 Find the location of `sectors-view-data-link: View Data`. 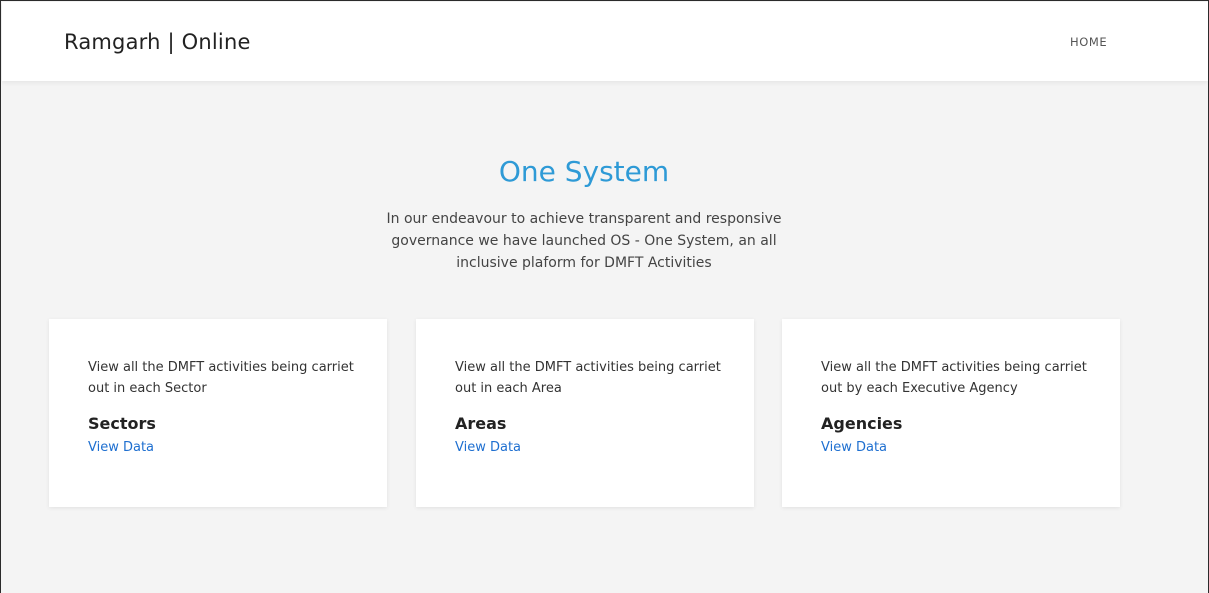

sectors-view-data-link: View Data is located at coordinates (121, 448).